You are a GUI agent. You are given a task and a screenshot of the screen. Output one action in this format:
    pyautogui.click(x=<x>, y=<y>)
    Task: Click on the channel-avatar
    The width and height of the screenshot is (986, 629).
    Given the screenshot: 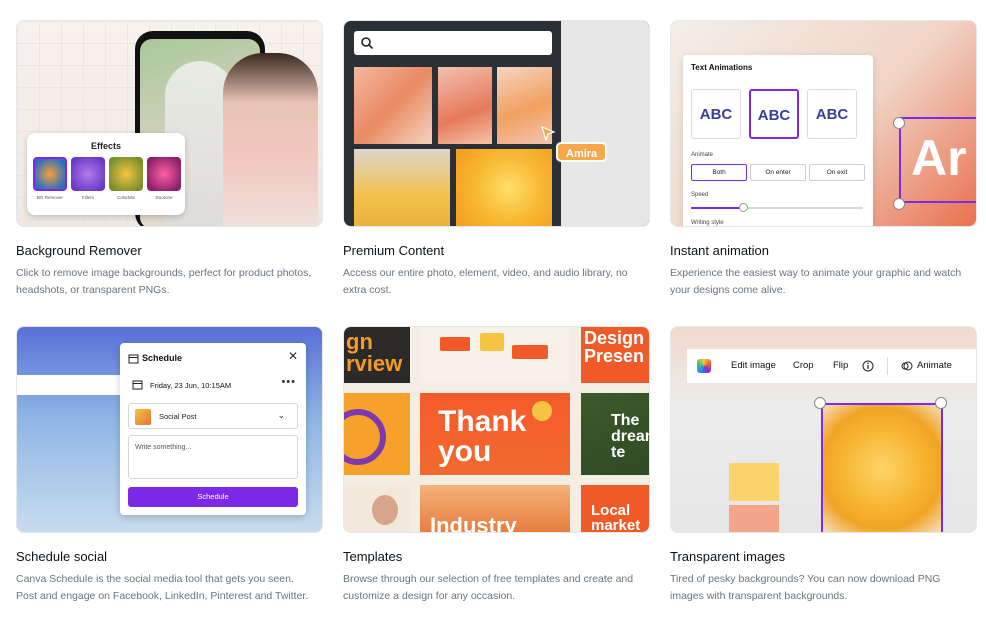 What is the action you would take?
    pyautogui.click(x=143, y=417)
    